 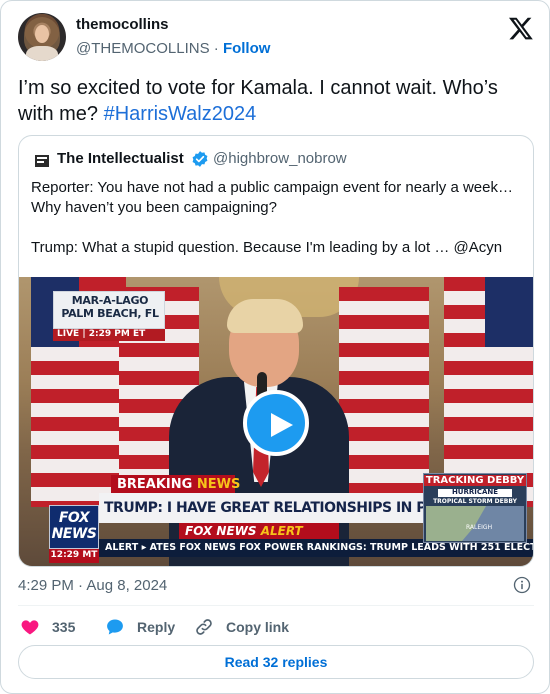 I want to click on reply-button: Reply, so click(x=140, y=627).